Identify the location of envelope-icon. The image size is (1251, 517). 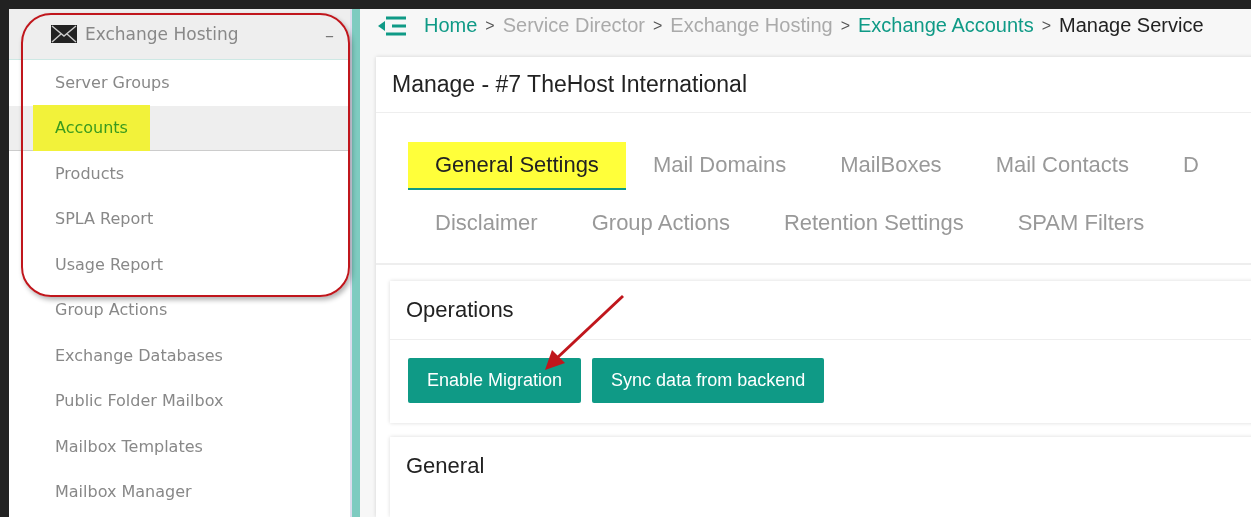
(64, 34).